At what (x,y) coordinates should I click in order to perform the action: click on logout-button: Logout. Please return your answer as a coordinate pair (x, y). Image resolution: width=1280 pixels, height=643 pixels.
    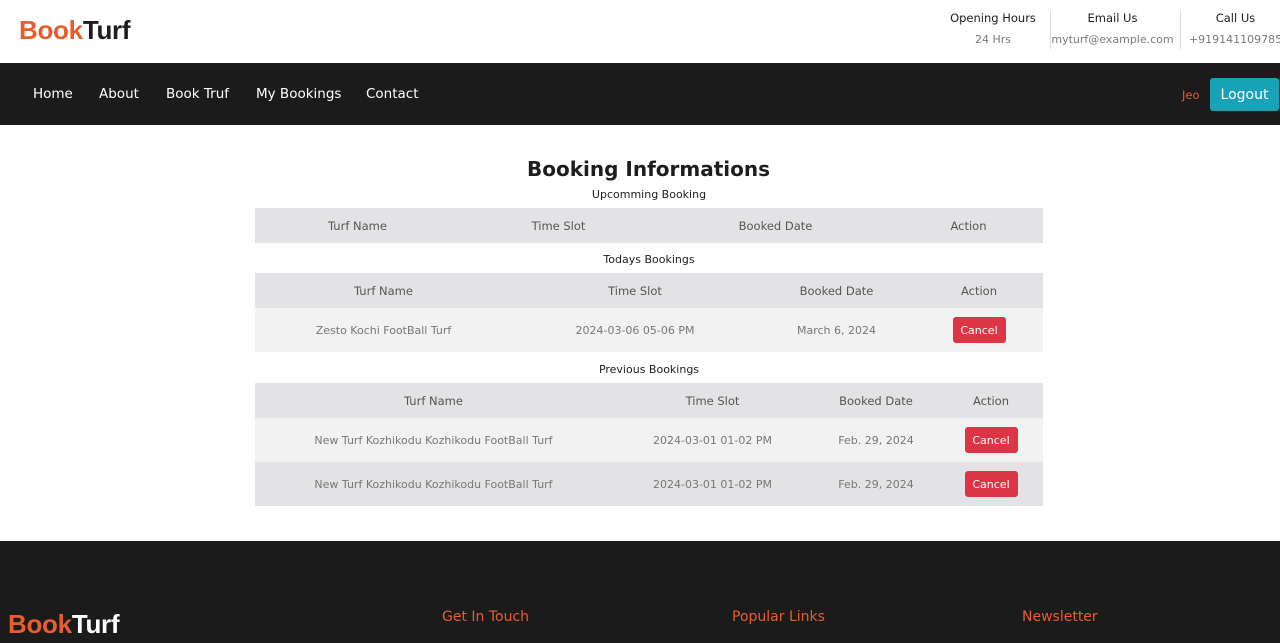
    Looking at the image, I should click on (1244, 94).